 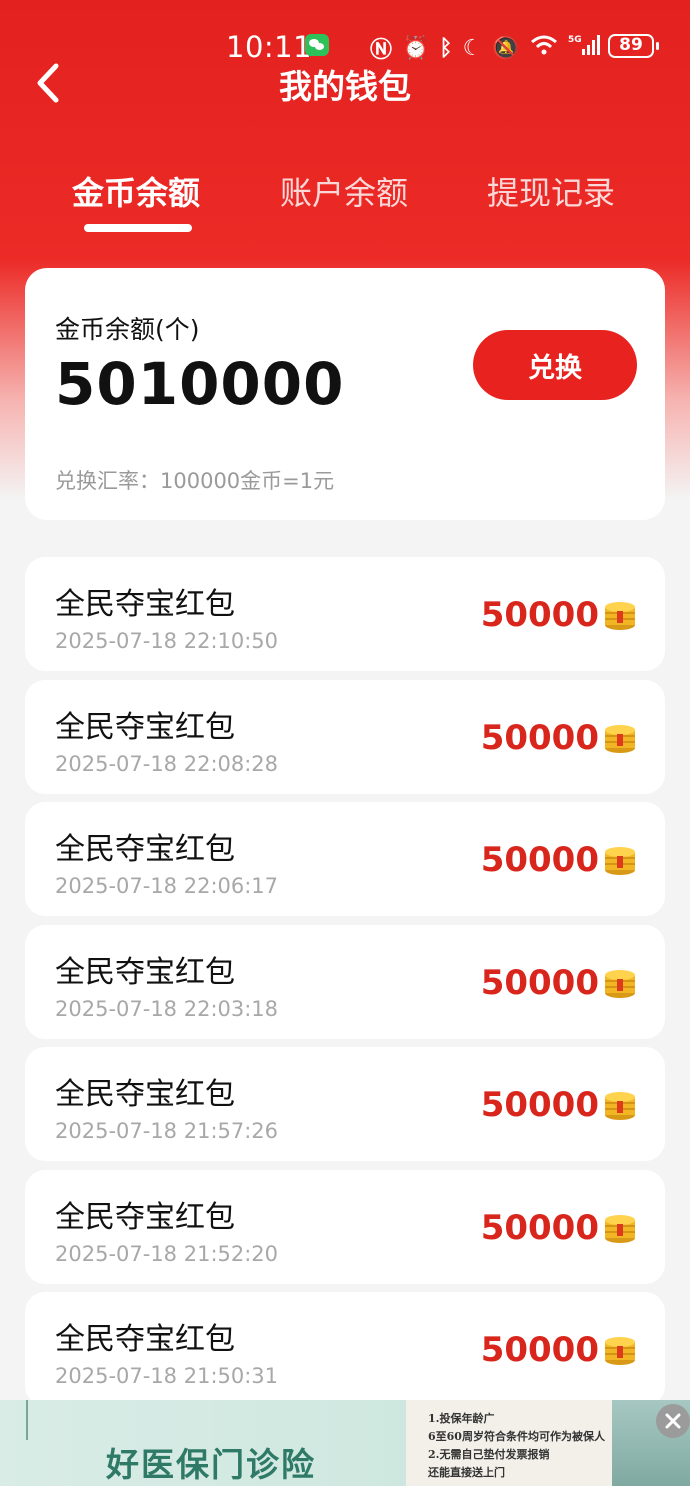 I want to click on wechat-icon, so click(x=317, y=45).